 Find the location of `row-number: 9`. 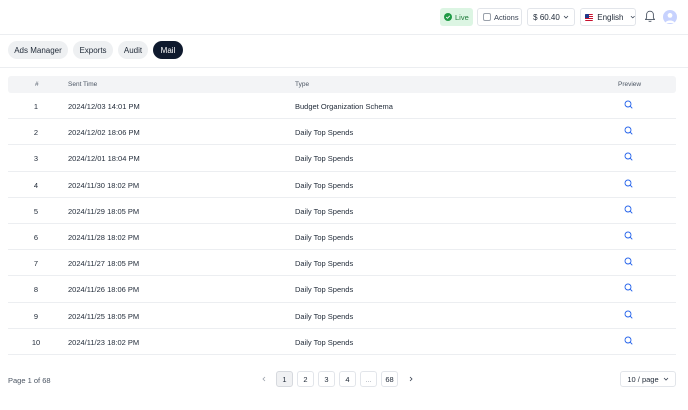

row-number: 9 is located at coordinates (36, 316).